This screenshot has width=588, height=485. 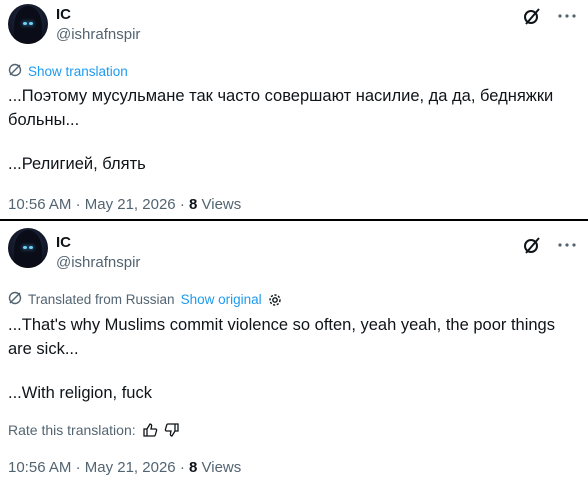 I want to click on rate-translation-bar: Rate this translation:, so click(x=94, y=430).